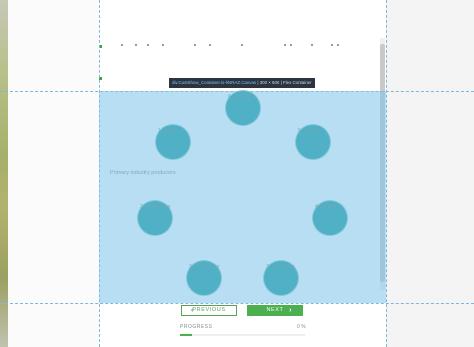 This screenshot has width=474, height=347. Describe the element at coordinates (280, 267) in the screenshot. I see `diagram-node-label: 7. Consumer` at that location.